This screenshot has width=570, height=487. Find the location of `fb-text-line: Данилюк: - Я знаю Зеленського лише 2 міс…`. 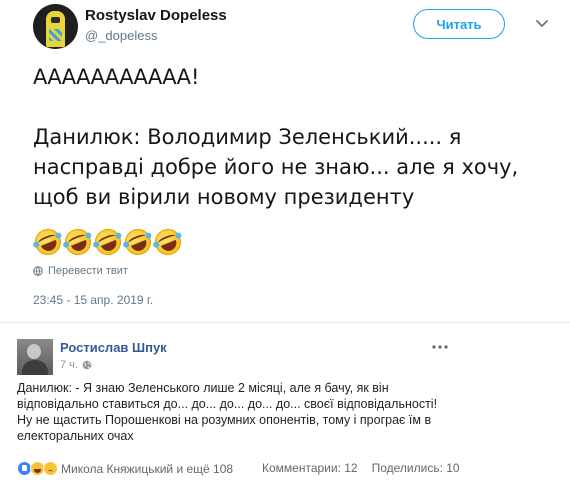

fb-text-line: Данилюк: - Я знаю Зеленського лише 2 міс… is located at coordinates (203, 388).